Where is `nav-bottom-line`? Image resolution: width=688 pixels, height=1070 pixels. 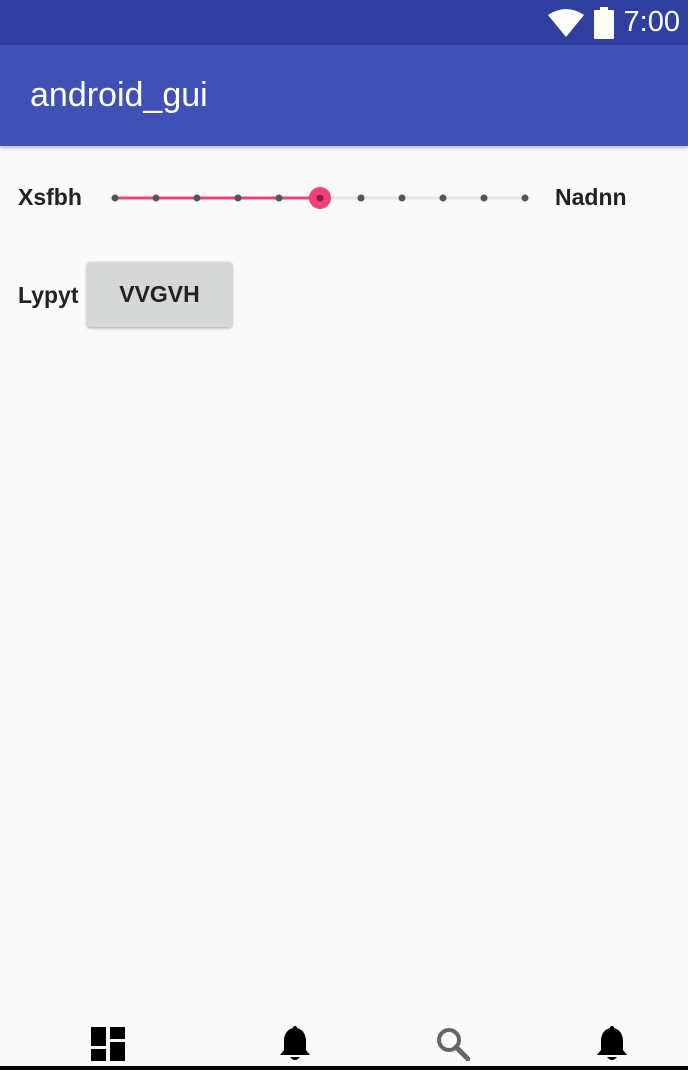
nav-bottom-line is located at coordinates (344, 1068).